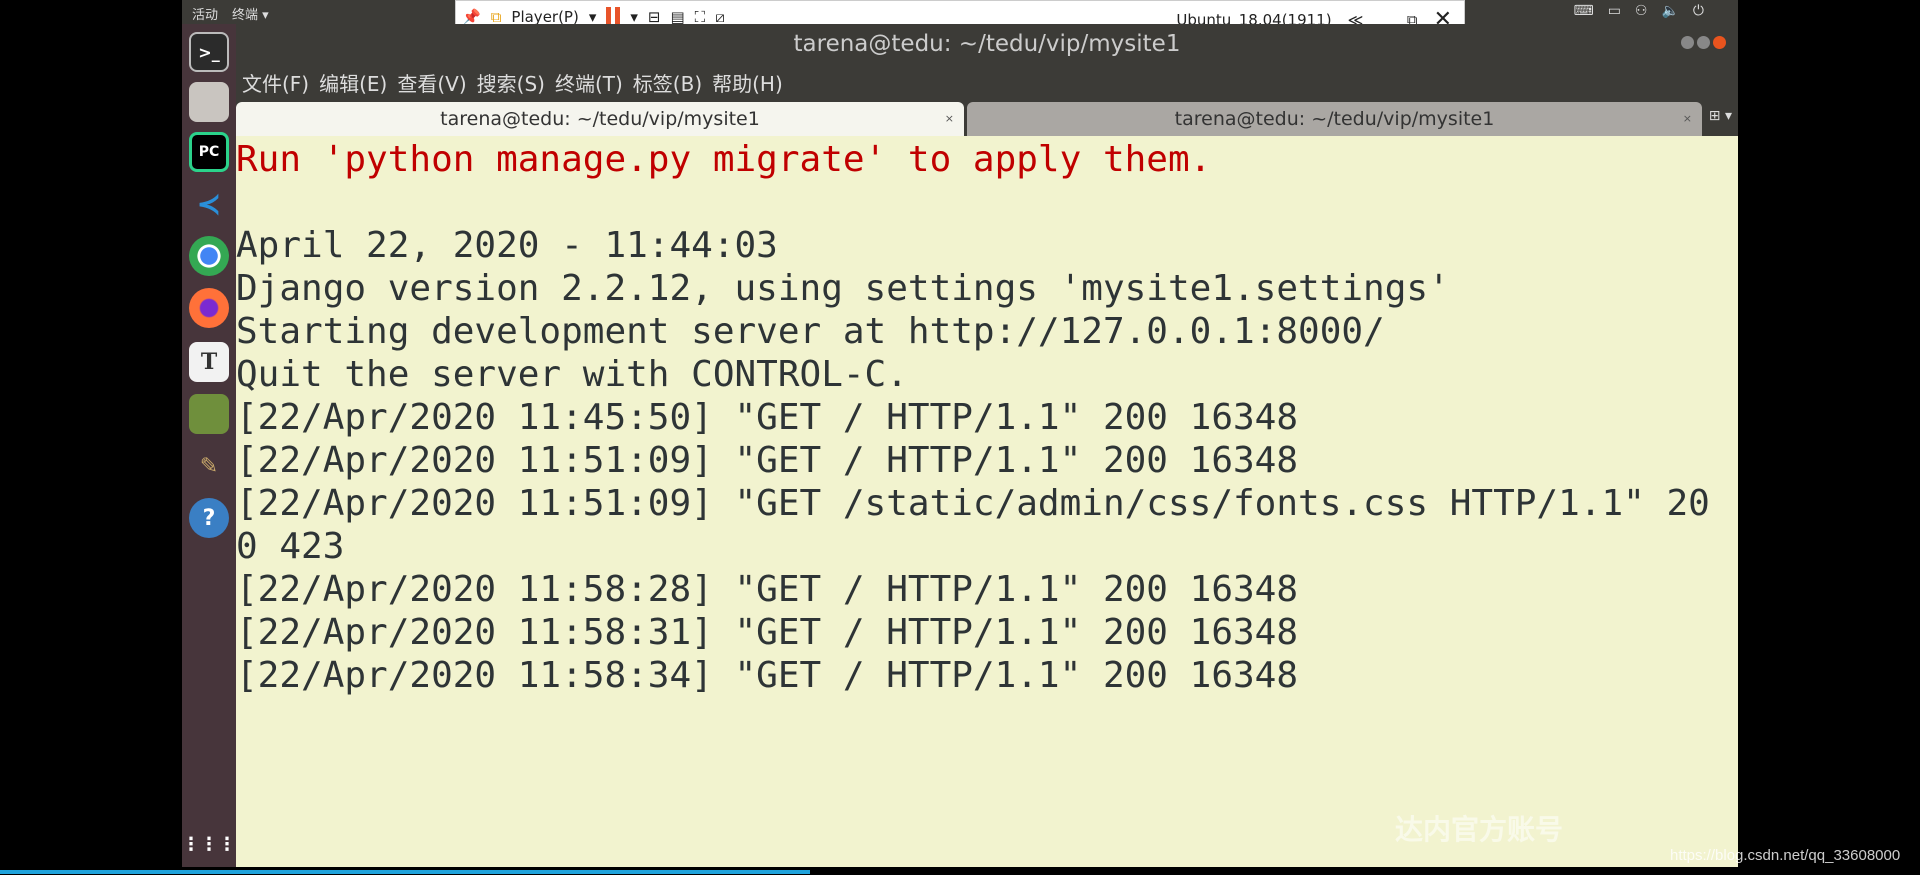 This screenshot has height=875, width=1920. Describe the element at coordinates (209, 466) in the screenshot. I see `paint-icon: ✎` at that location.